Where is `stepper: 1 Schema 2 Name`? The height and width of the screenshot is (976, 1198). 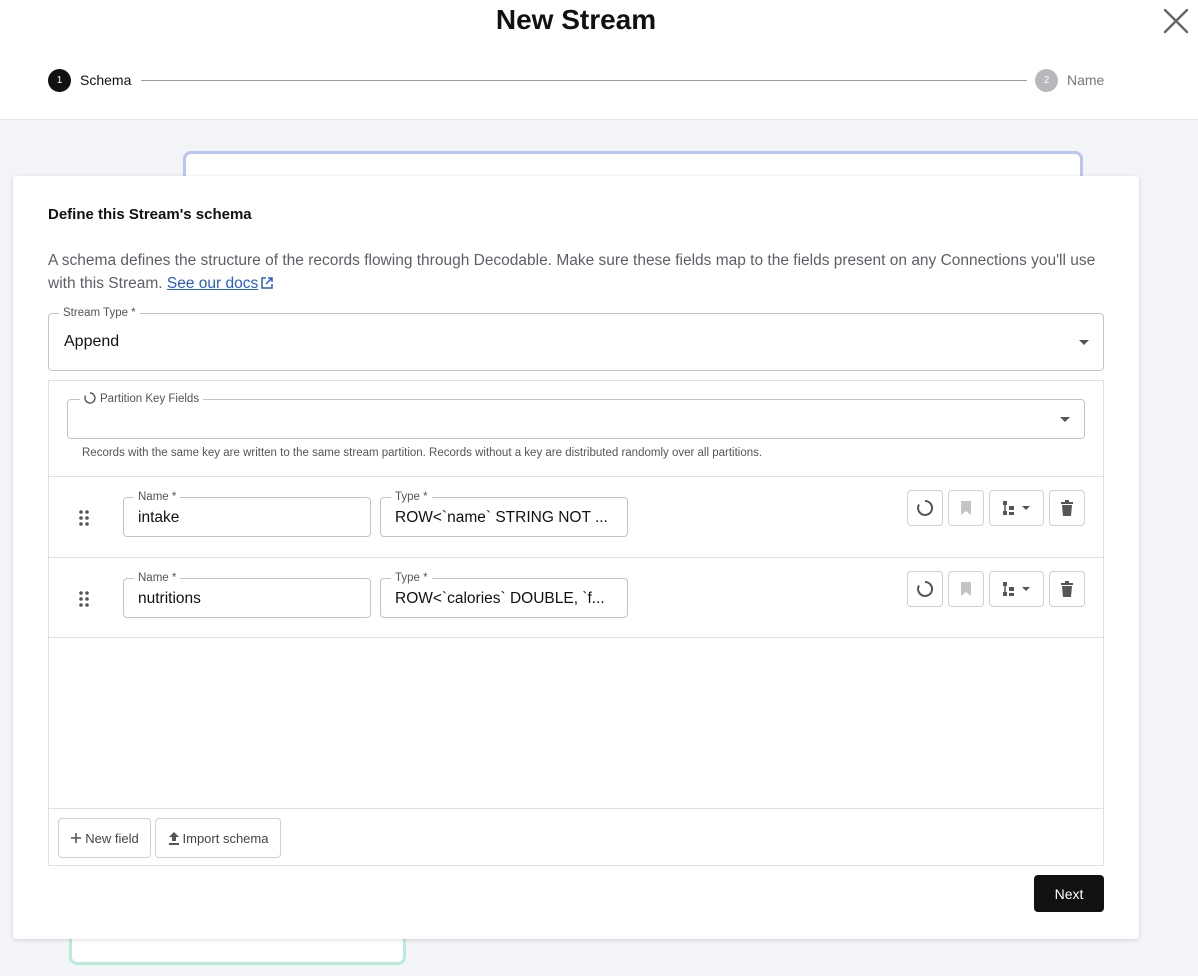
stepper: 1 Schema 2 Name is located at coordinates (576, 81).